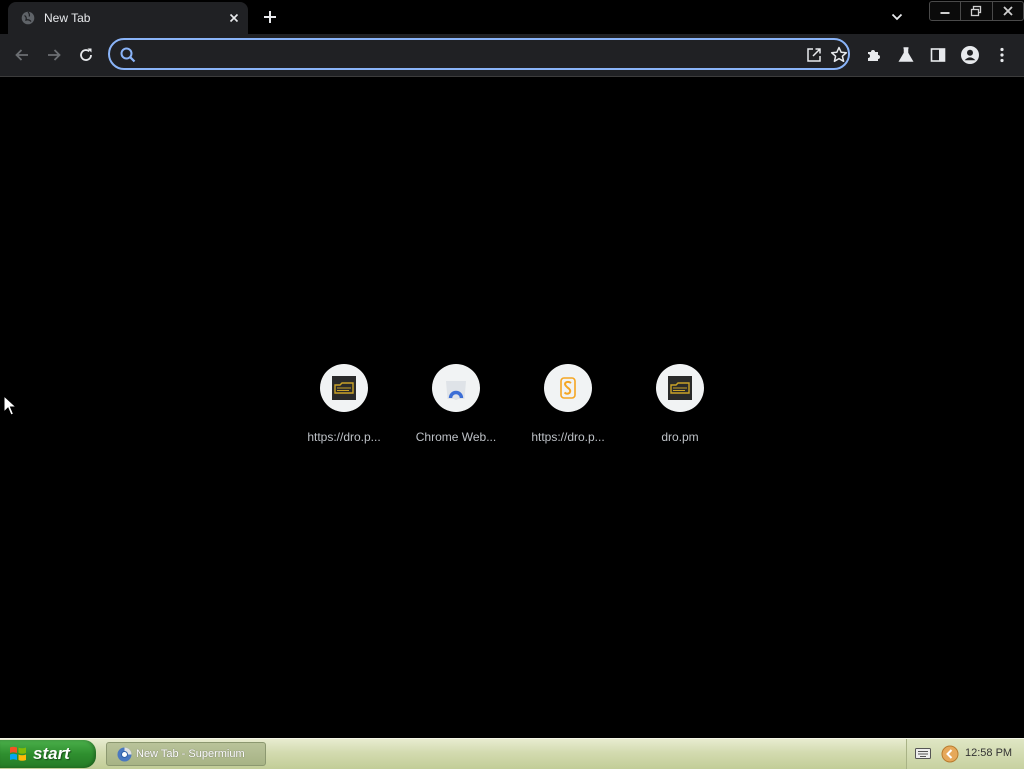 The image size is (1024, 769). I want to click on search-icon, so click(128, 55).